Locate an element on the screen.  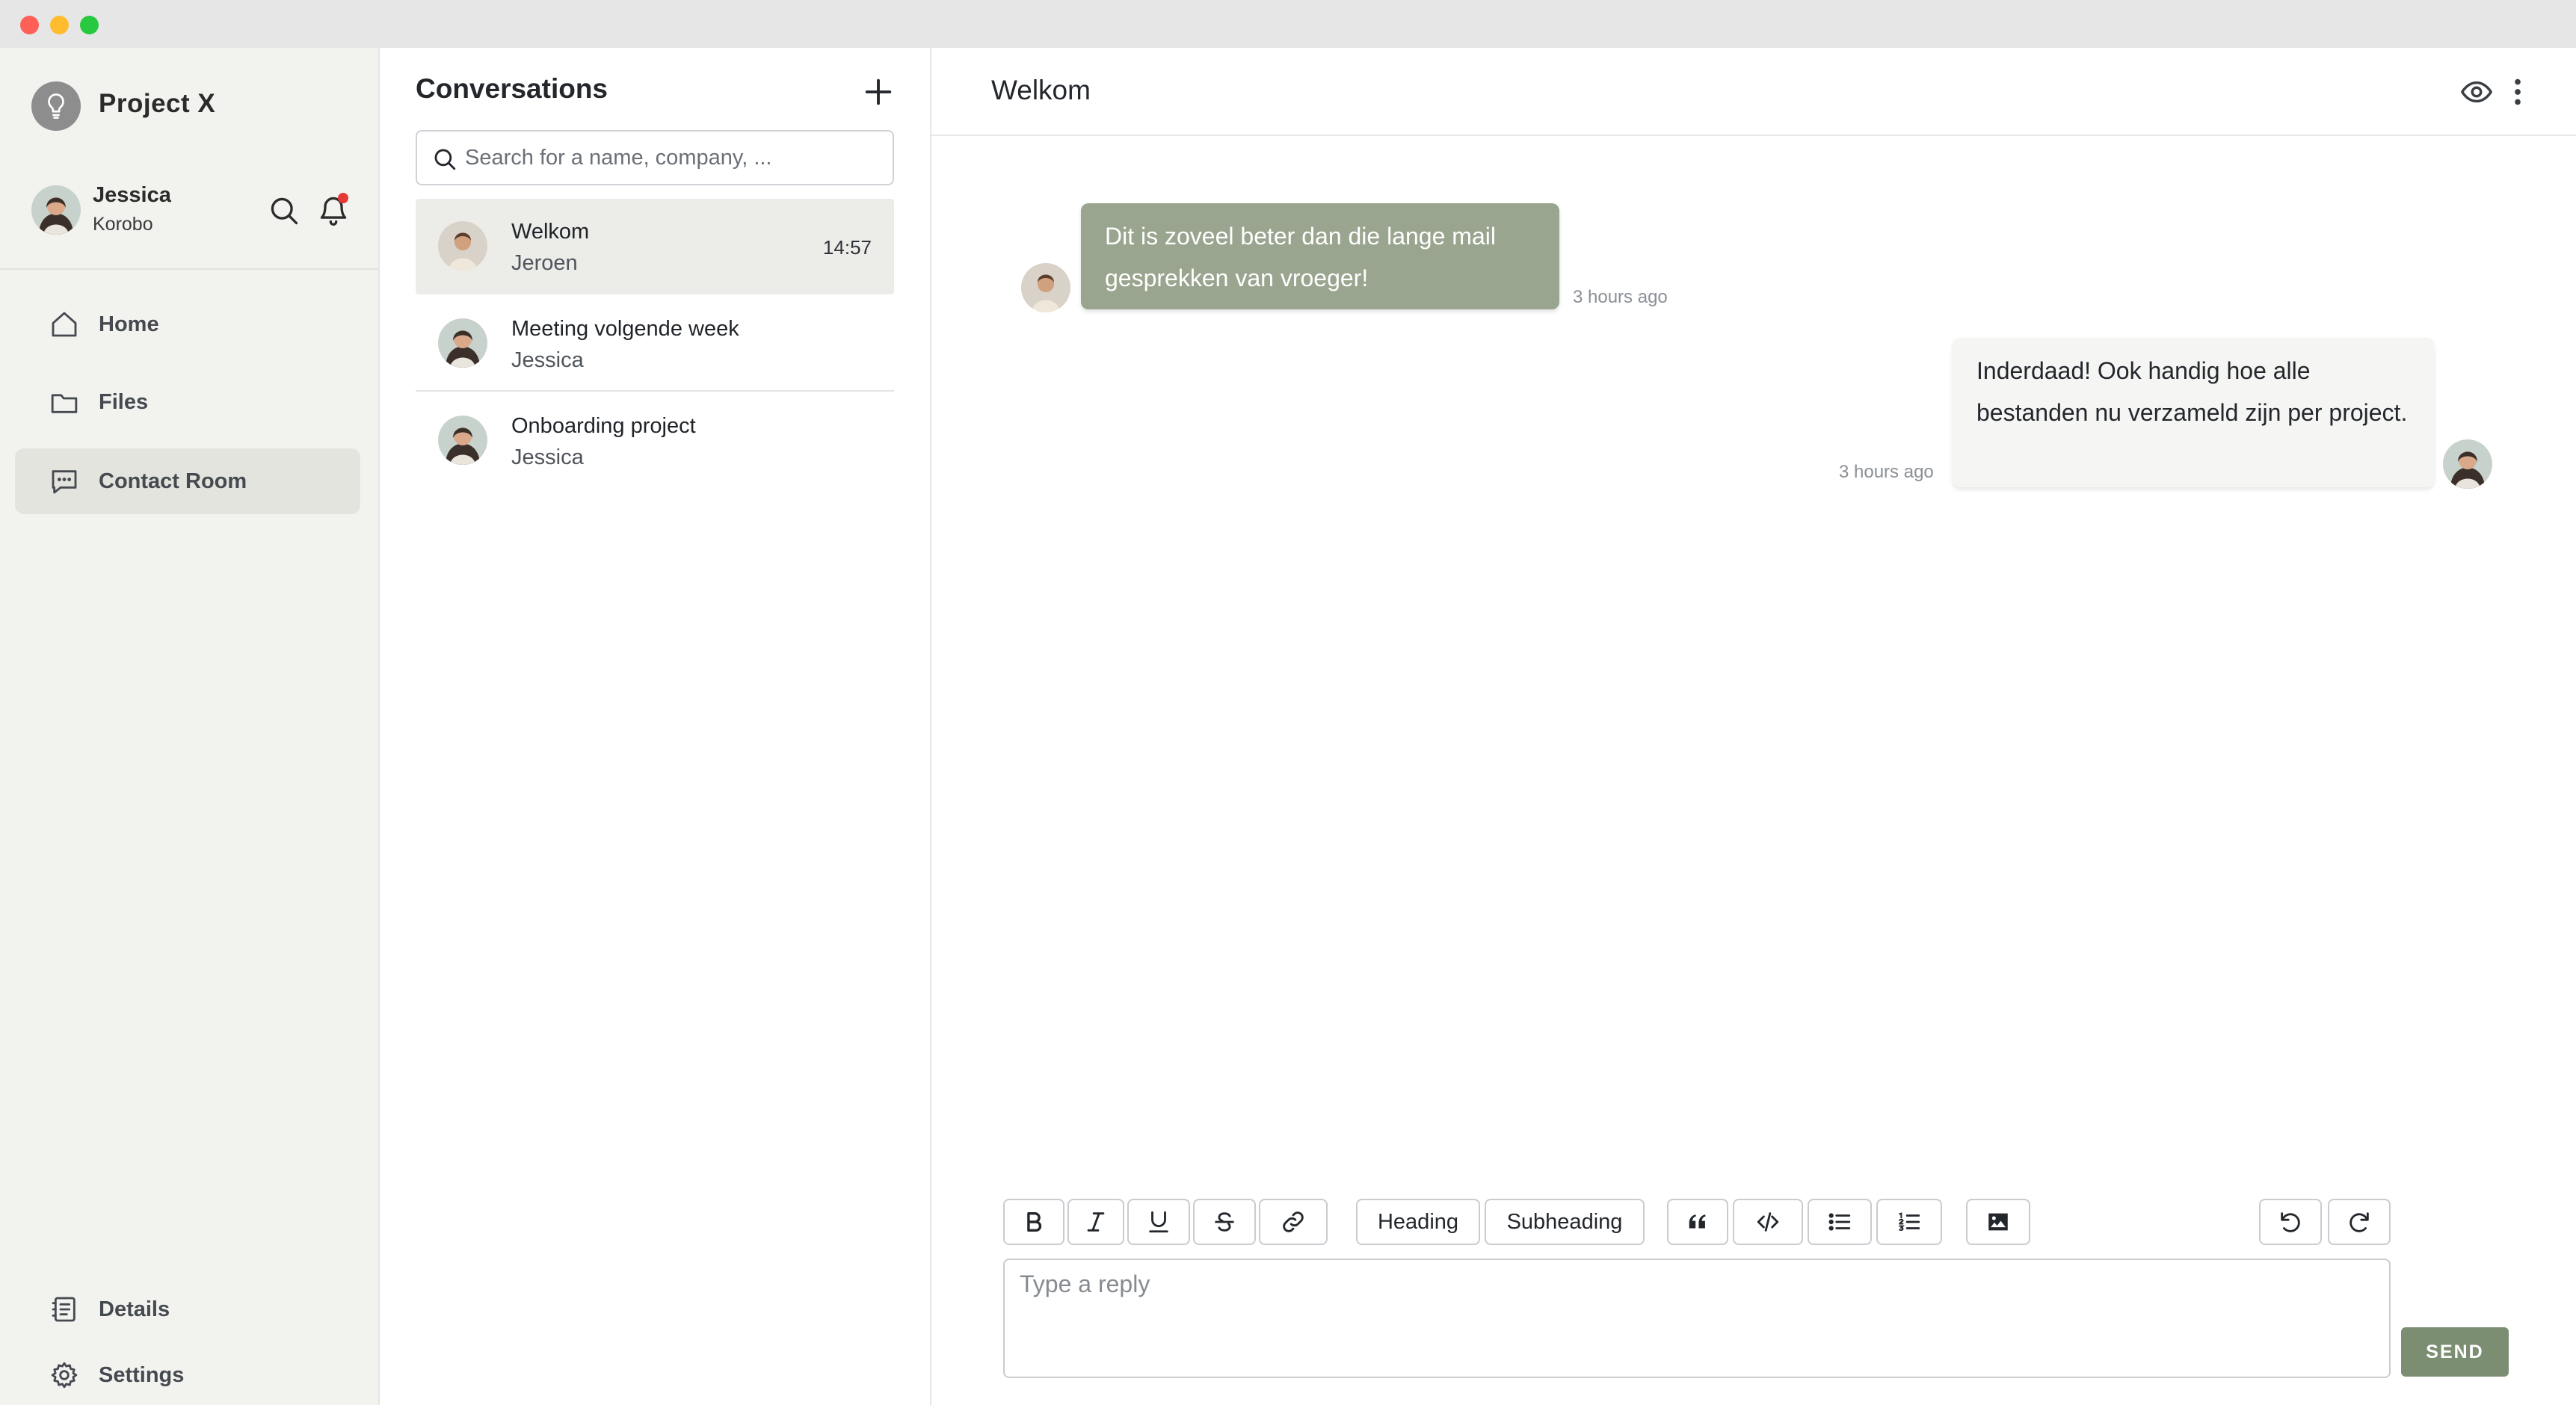
underline-icon is located at coordinates (1158, 1222).